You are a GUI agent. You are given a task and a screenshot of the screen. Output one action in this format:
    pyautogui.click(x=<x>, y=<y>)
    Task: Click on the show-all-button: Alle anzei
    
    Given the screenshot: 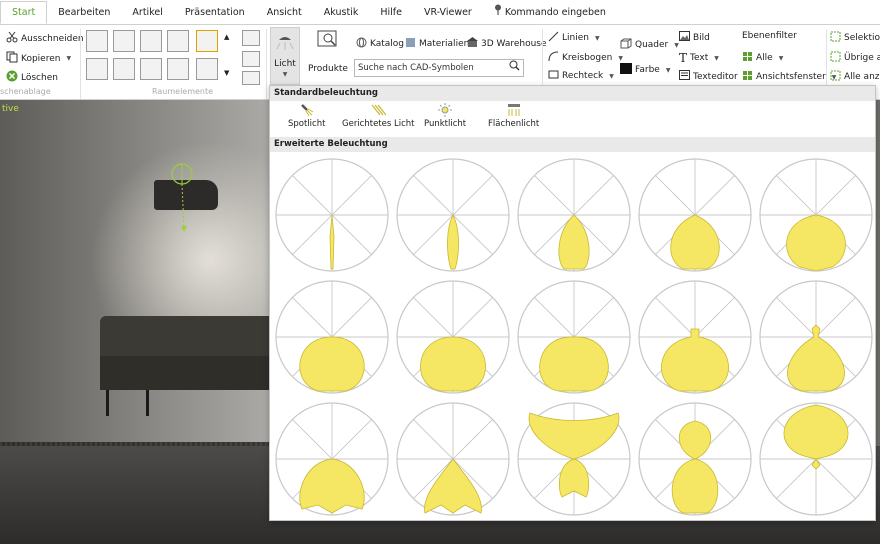 What is the action you would take?
    pyautogui.click(x=855, y=77)
    